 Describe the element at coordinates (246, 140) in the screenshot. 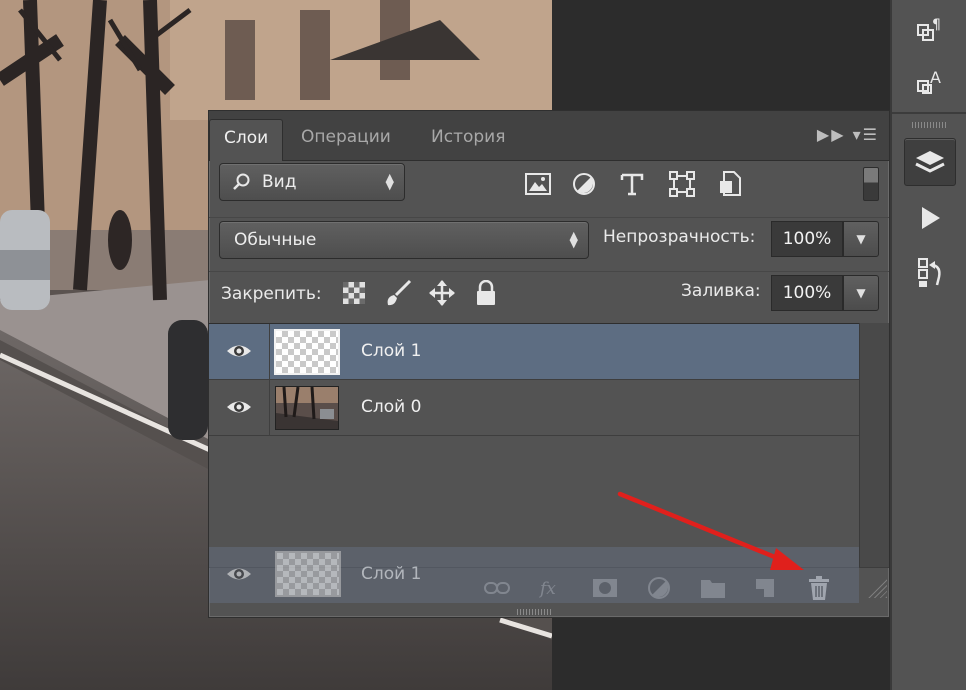

I see `tab-layers: Слои` at that location.